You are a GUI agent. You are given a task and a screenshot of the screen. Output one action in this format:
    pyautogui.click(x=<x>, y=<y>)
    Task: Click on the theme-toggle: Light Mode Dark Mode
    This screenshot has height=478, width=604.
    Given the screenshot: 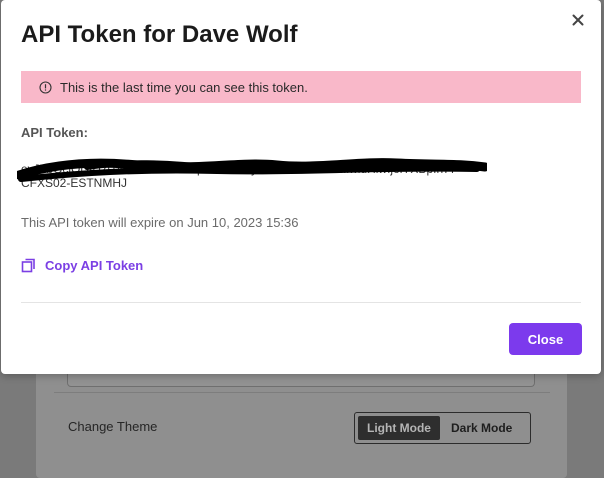 What is the action you would take?
    pyautogui.click(x=442, y=428)
    